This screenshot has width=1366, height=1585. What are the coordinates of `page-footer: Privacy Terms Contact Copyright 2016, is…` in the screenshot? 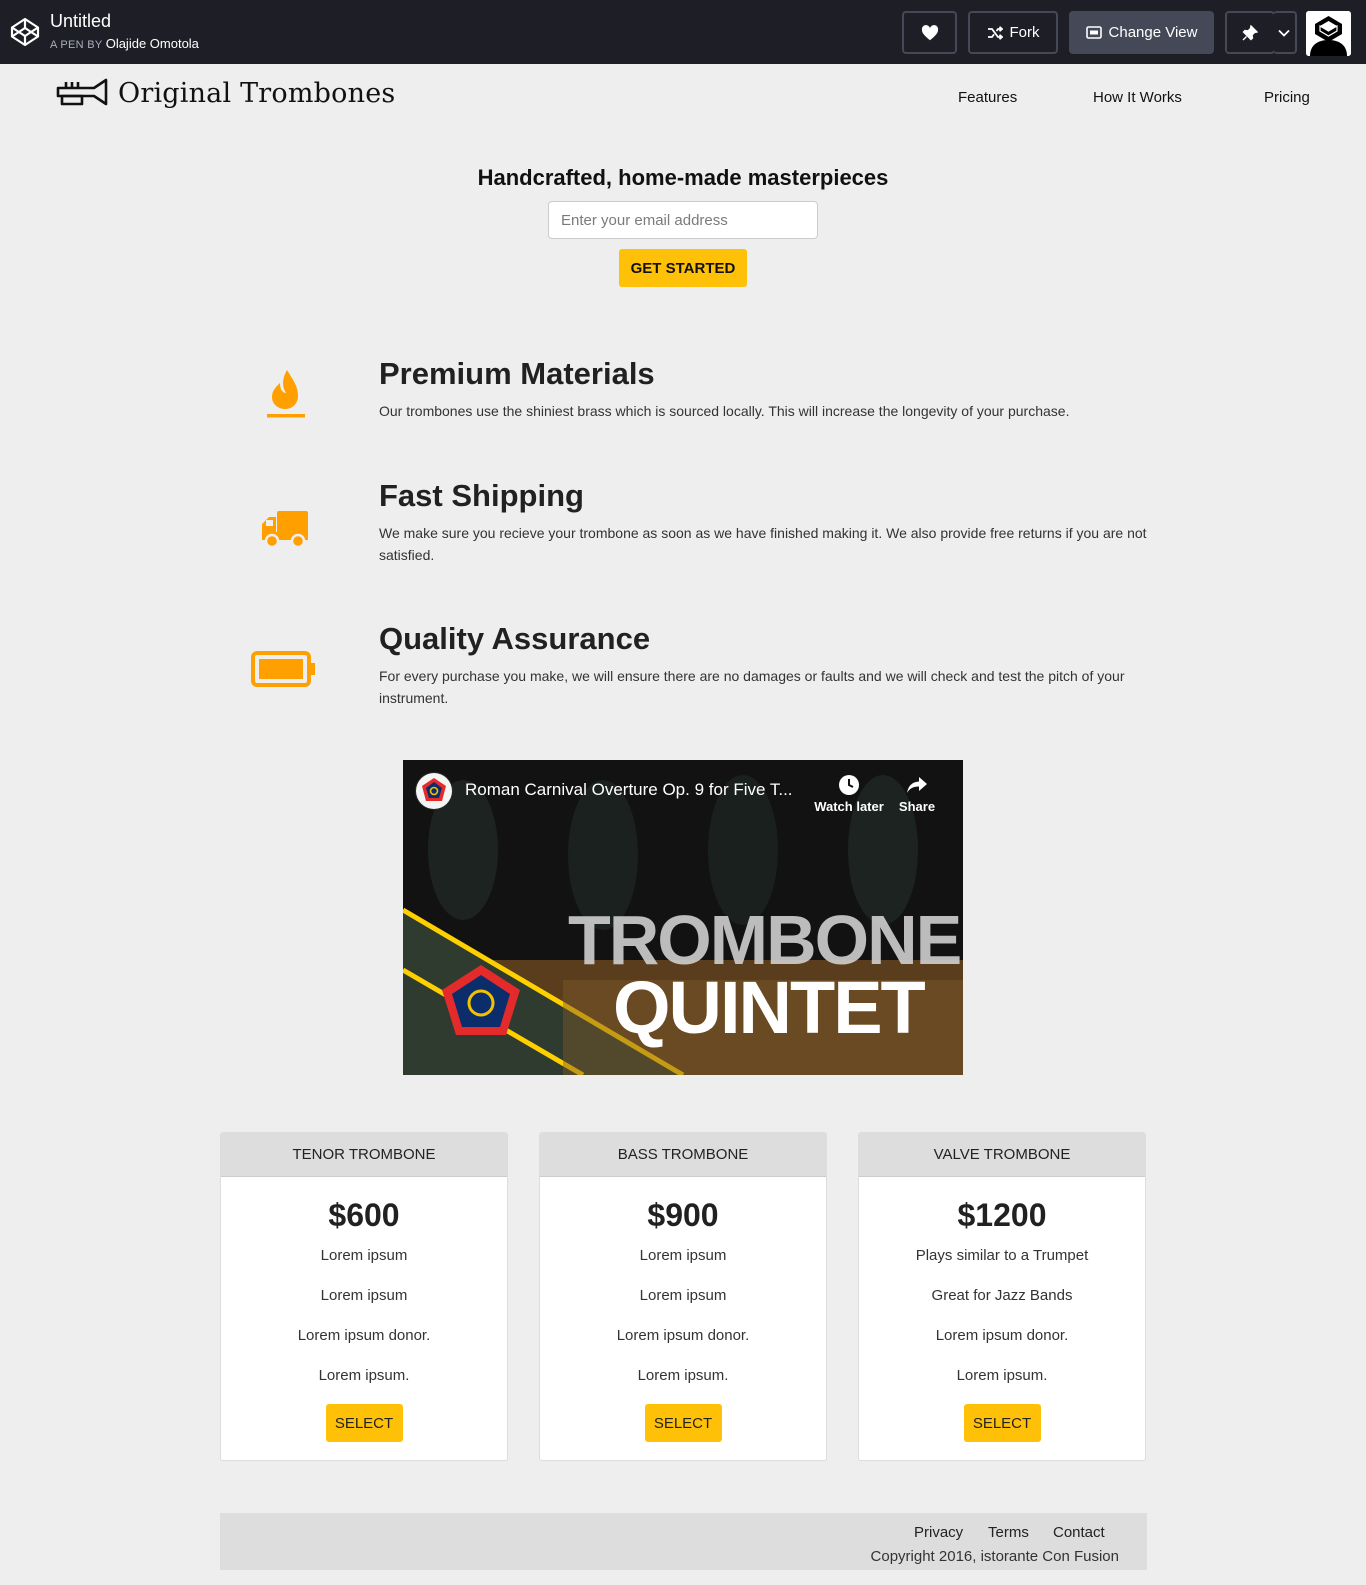 It's located at (683, 1541).